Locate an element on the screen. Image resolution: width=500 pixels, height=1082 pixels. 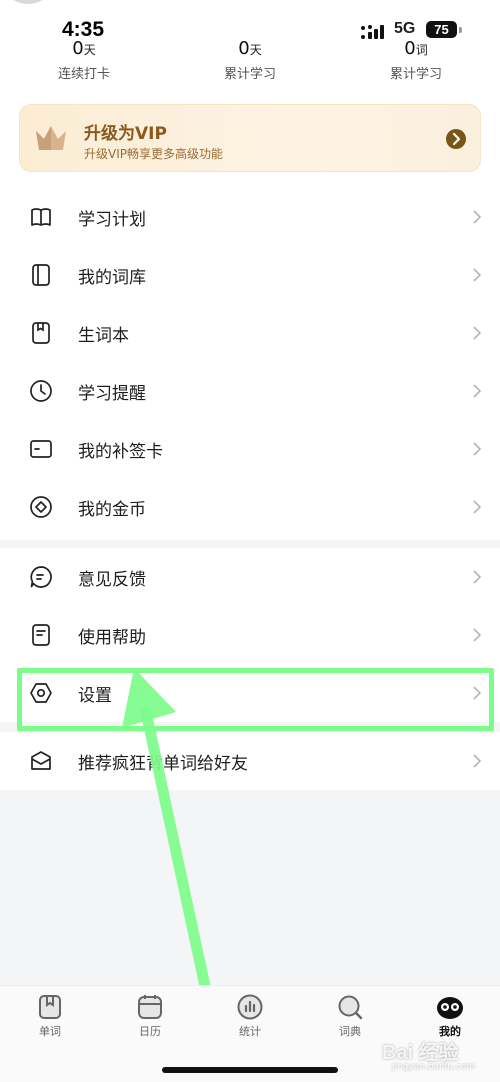
menu-item-study-reminder: 学习提醒 is located at coordinates (250, 391).